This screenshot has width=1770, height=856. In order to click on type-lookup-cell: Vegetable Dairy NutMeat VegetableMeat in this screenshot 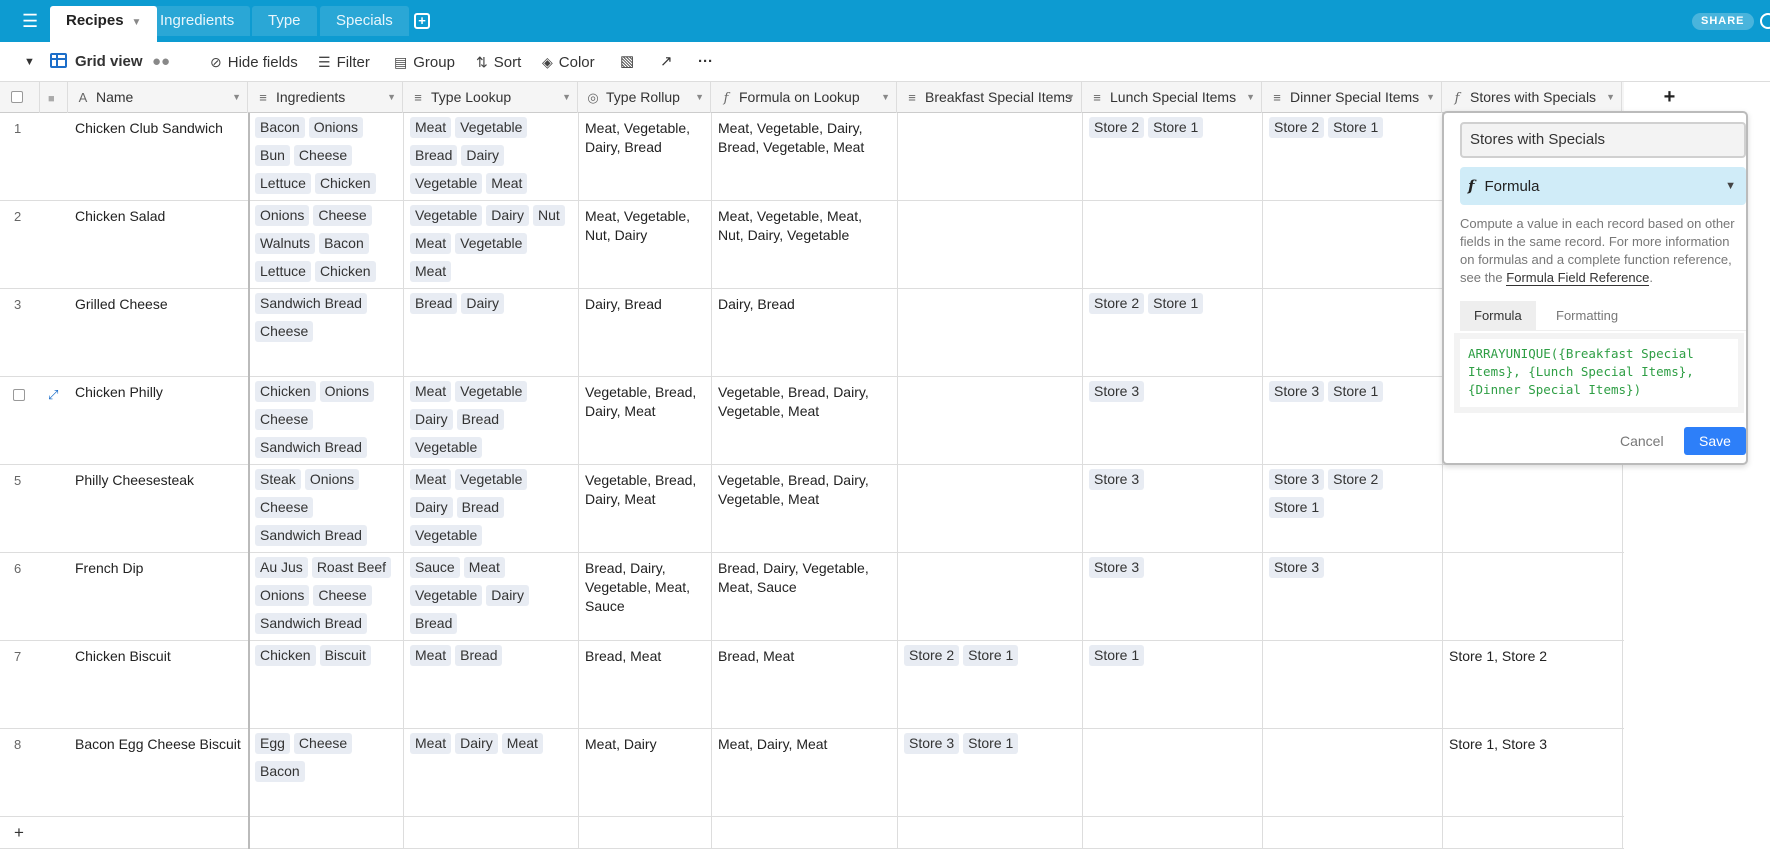, I will do `click(490, 244)`.